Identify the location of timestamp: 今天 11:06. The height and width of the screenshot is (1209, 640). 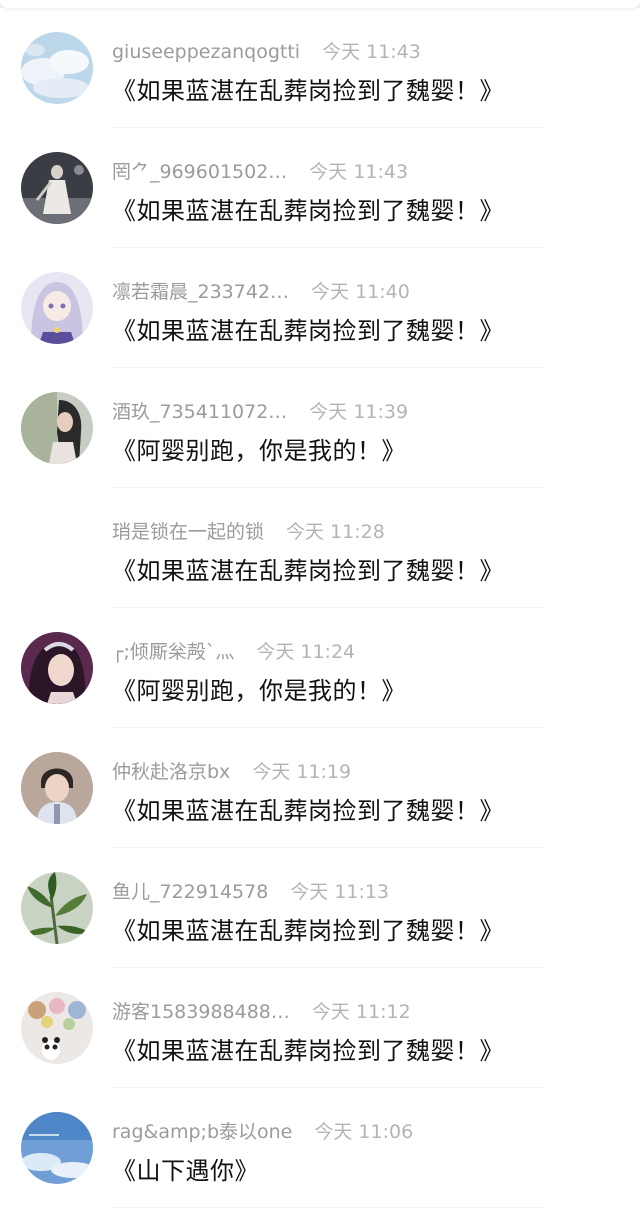
(364, 1132).